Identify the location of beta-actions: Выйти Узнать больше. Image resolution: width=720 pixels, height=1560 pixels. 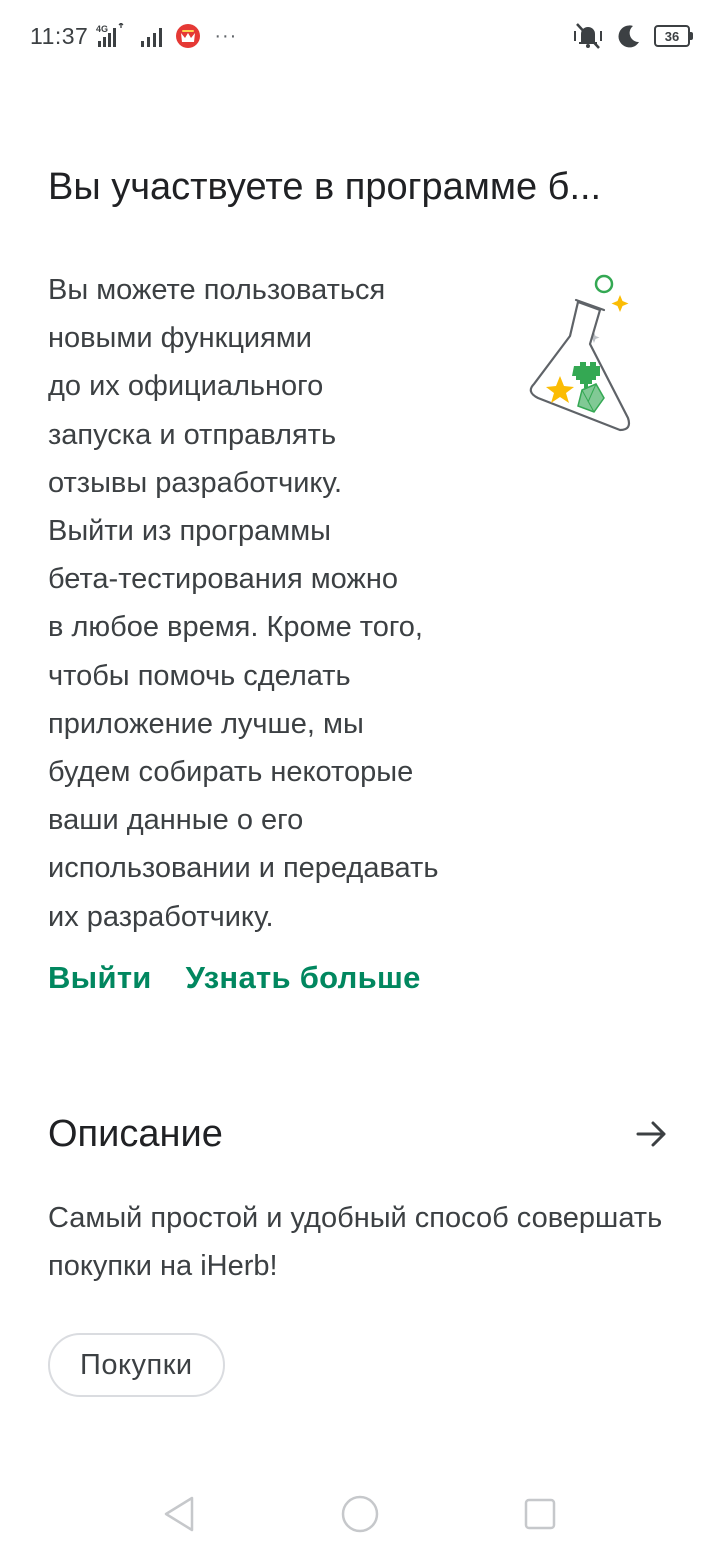
(234, 978).